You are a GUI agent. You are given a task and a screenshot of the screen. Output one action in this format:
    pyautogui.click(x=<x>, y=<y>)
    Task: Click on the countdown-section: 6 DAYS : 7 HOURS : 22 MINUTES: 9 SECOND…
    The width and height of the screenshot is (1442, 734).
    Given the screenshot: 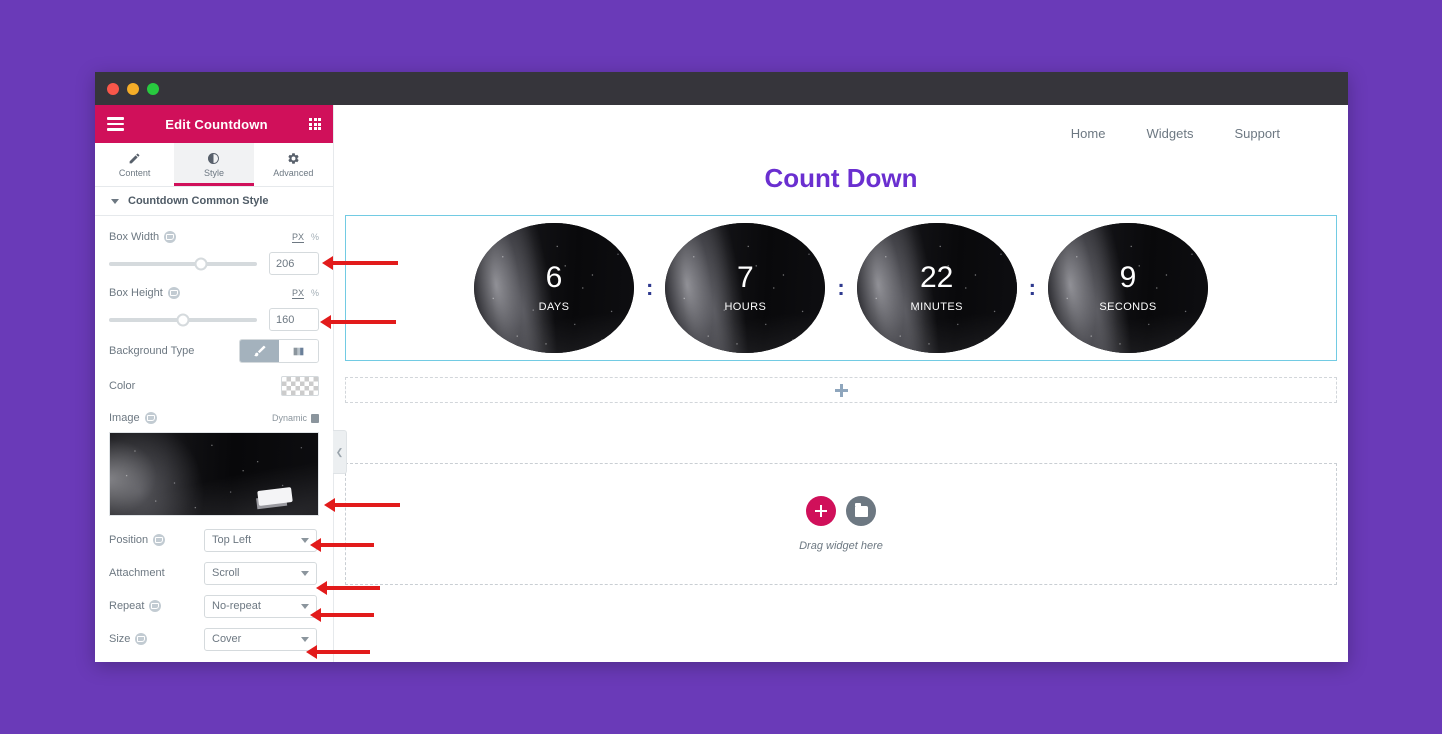 What is the action you would take?
    pyautogui.click(x=841, y=288)
    